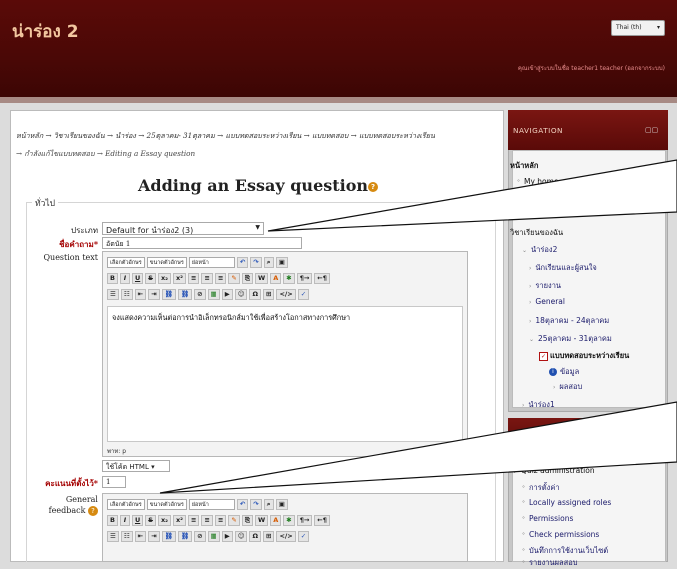 The image size is (677, 569). What do you see at coordinates (524, 166) in the screenshot?
I see `nav-item-home: หน้าหลัก` at bounding box center [524, 166].